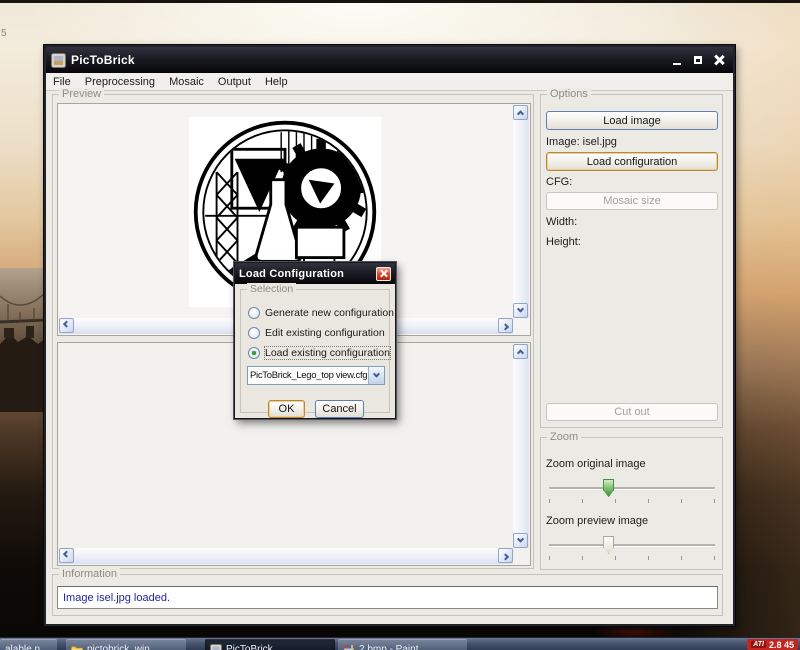  I want to click on width-label: Width:, so click(562, 222).